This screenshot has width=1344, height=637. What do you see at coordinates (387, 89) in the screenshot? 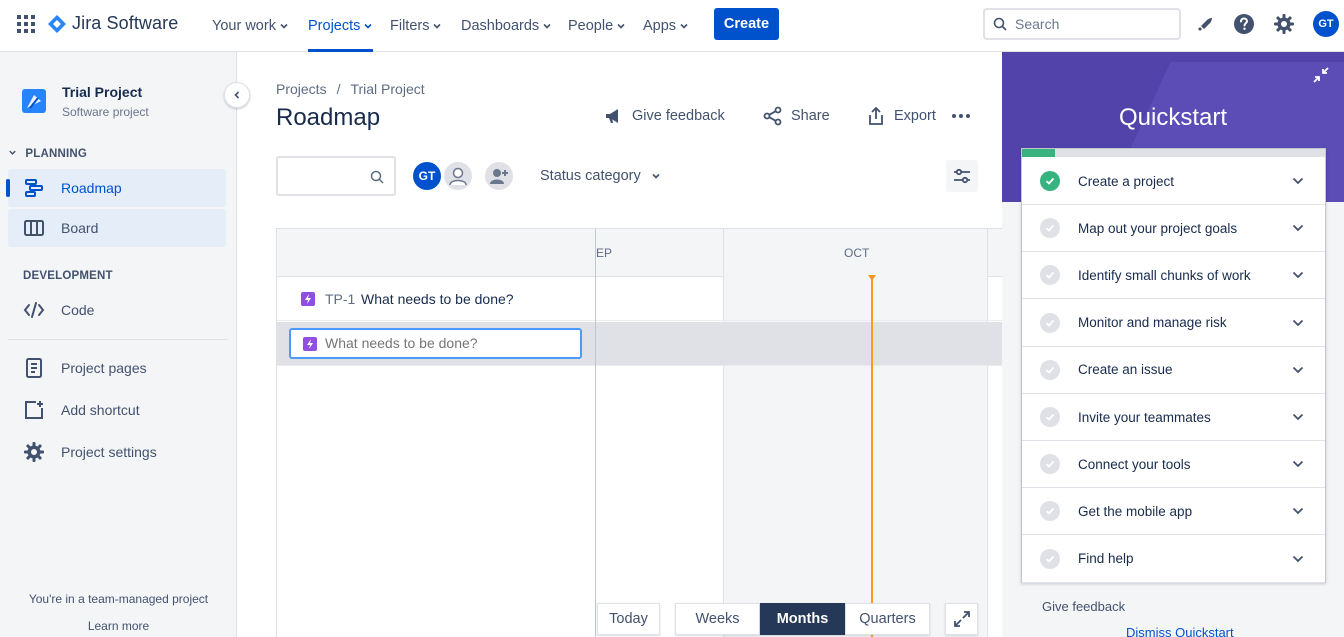
I see `breadcrumb-project: Trial Project` at bounding box center [387, 89].